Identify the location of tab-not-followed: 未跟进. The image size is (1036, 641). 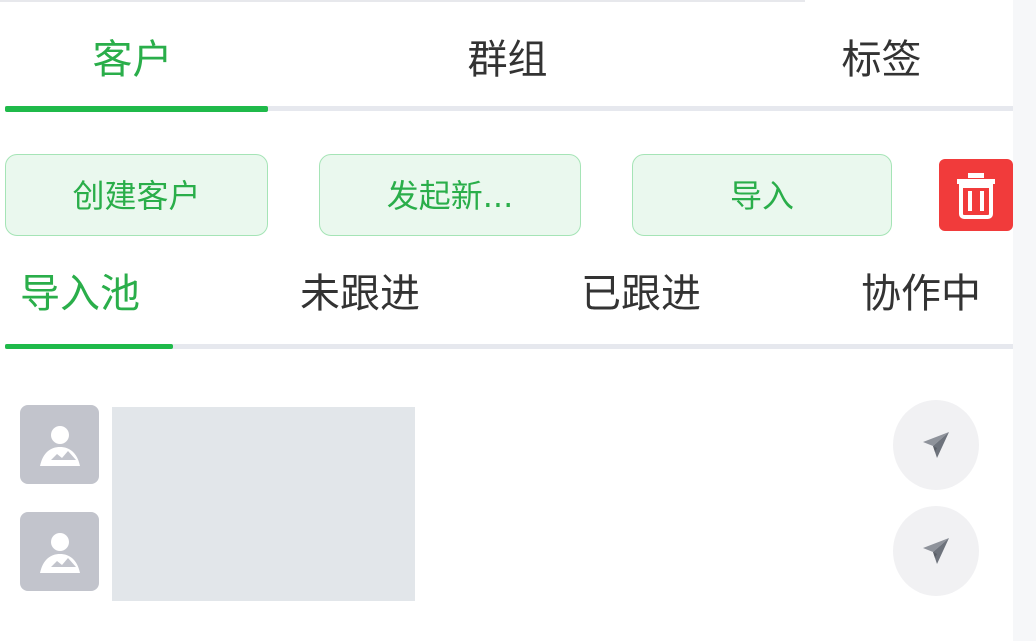
(360, 294).